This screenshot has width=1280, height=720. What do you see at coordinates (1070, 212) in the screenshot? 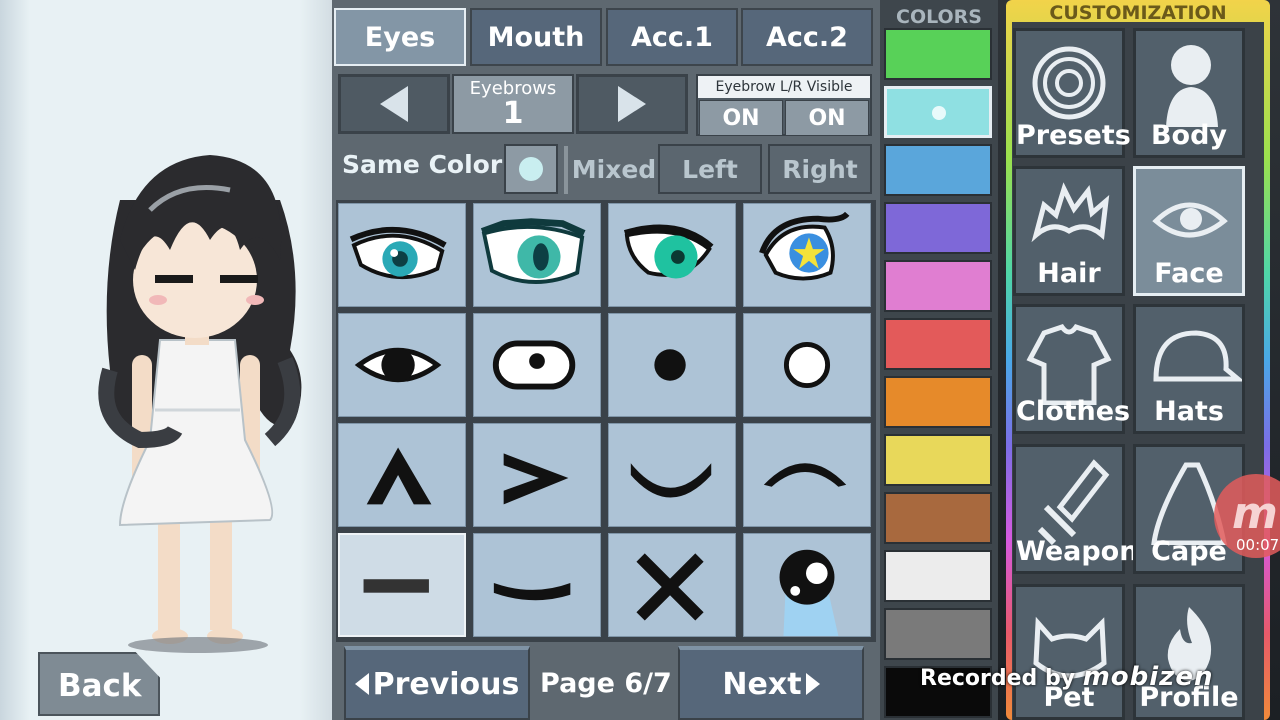
I see `hair-icon` at bounding box center [1070, 212].